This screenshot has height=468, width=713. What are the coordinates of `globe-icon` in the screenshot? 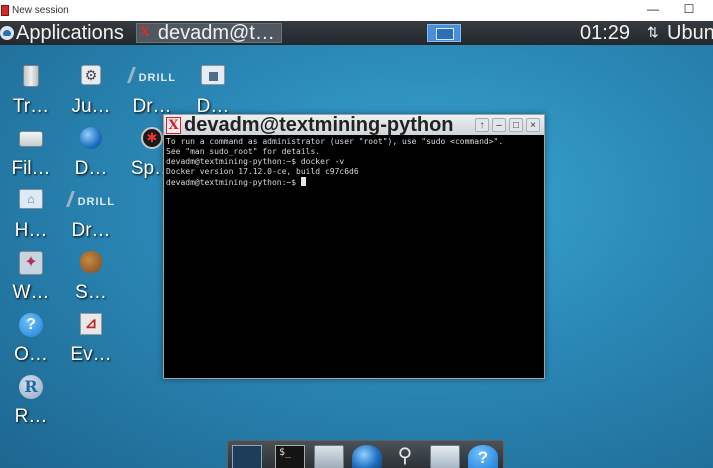 It's located at (91, 138).